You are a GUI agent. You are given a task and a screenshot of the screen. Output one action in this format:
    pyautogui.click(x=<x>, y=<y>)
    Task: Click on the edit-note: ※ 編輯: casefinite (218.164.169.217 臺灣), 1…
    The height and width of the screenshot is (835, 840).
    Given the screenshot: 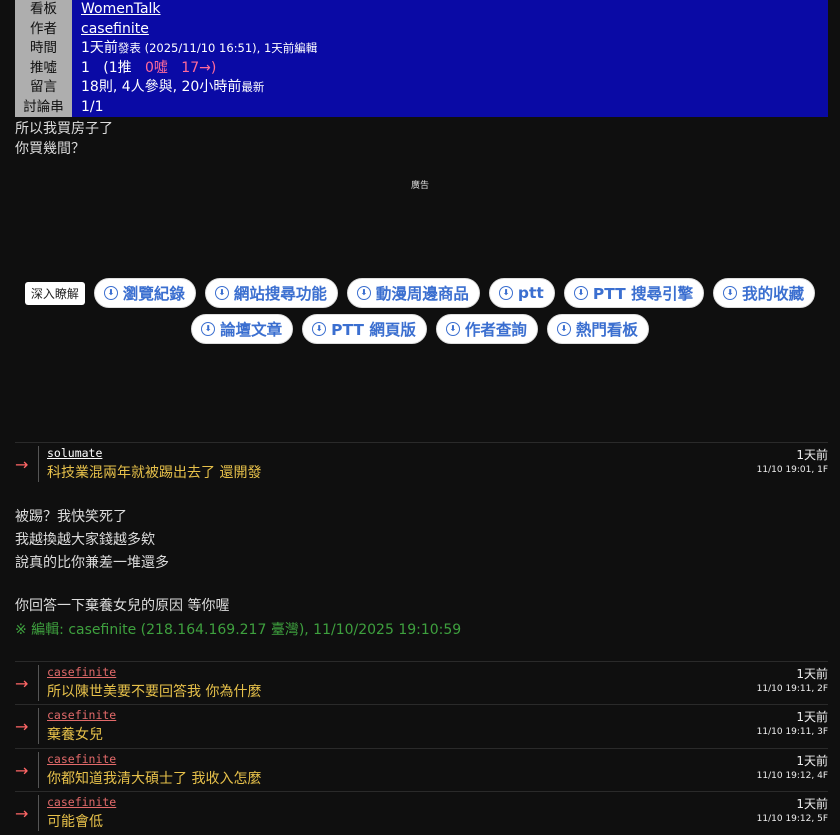 What is the action you would take?
    pyautogui.click(x=238, y=630)
    